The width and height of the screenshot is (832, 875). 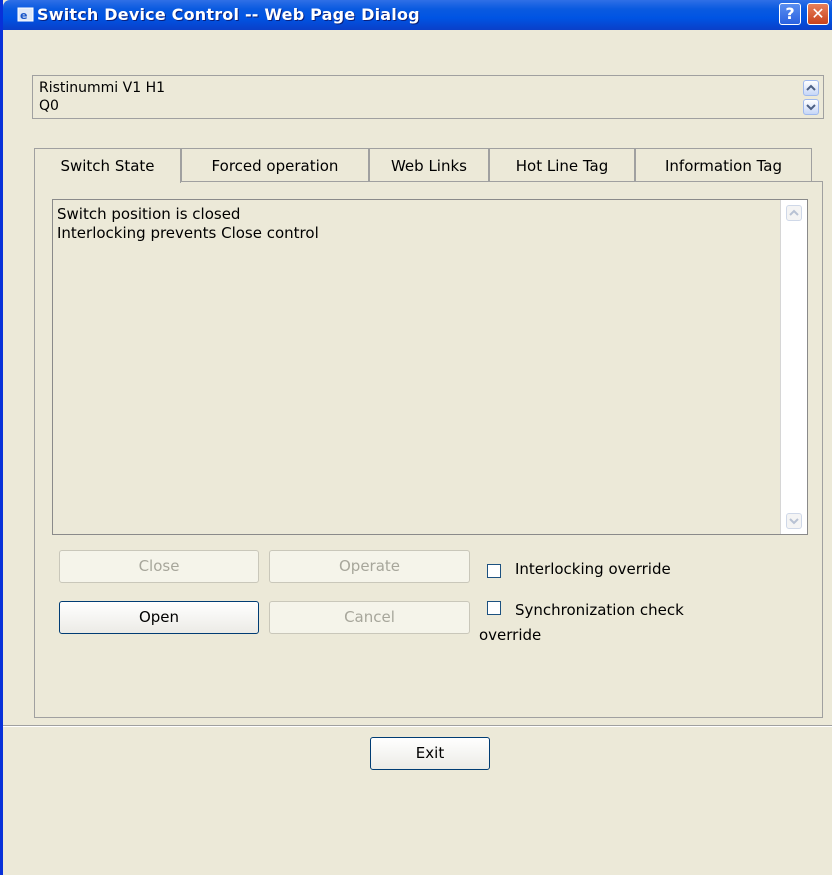 What do you see at coordinates (818, 14) in the screenshot?
I see `window-close-button: ✕` at bounding box center [818, 14].